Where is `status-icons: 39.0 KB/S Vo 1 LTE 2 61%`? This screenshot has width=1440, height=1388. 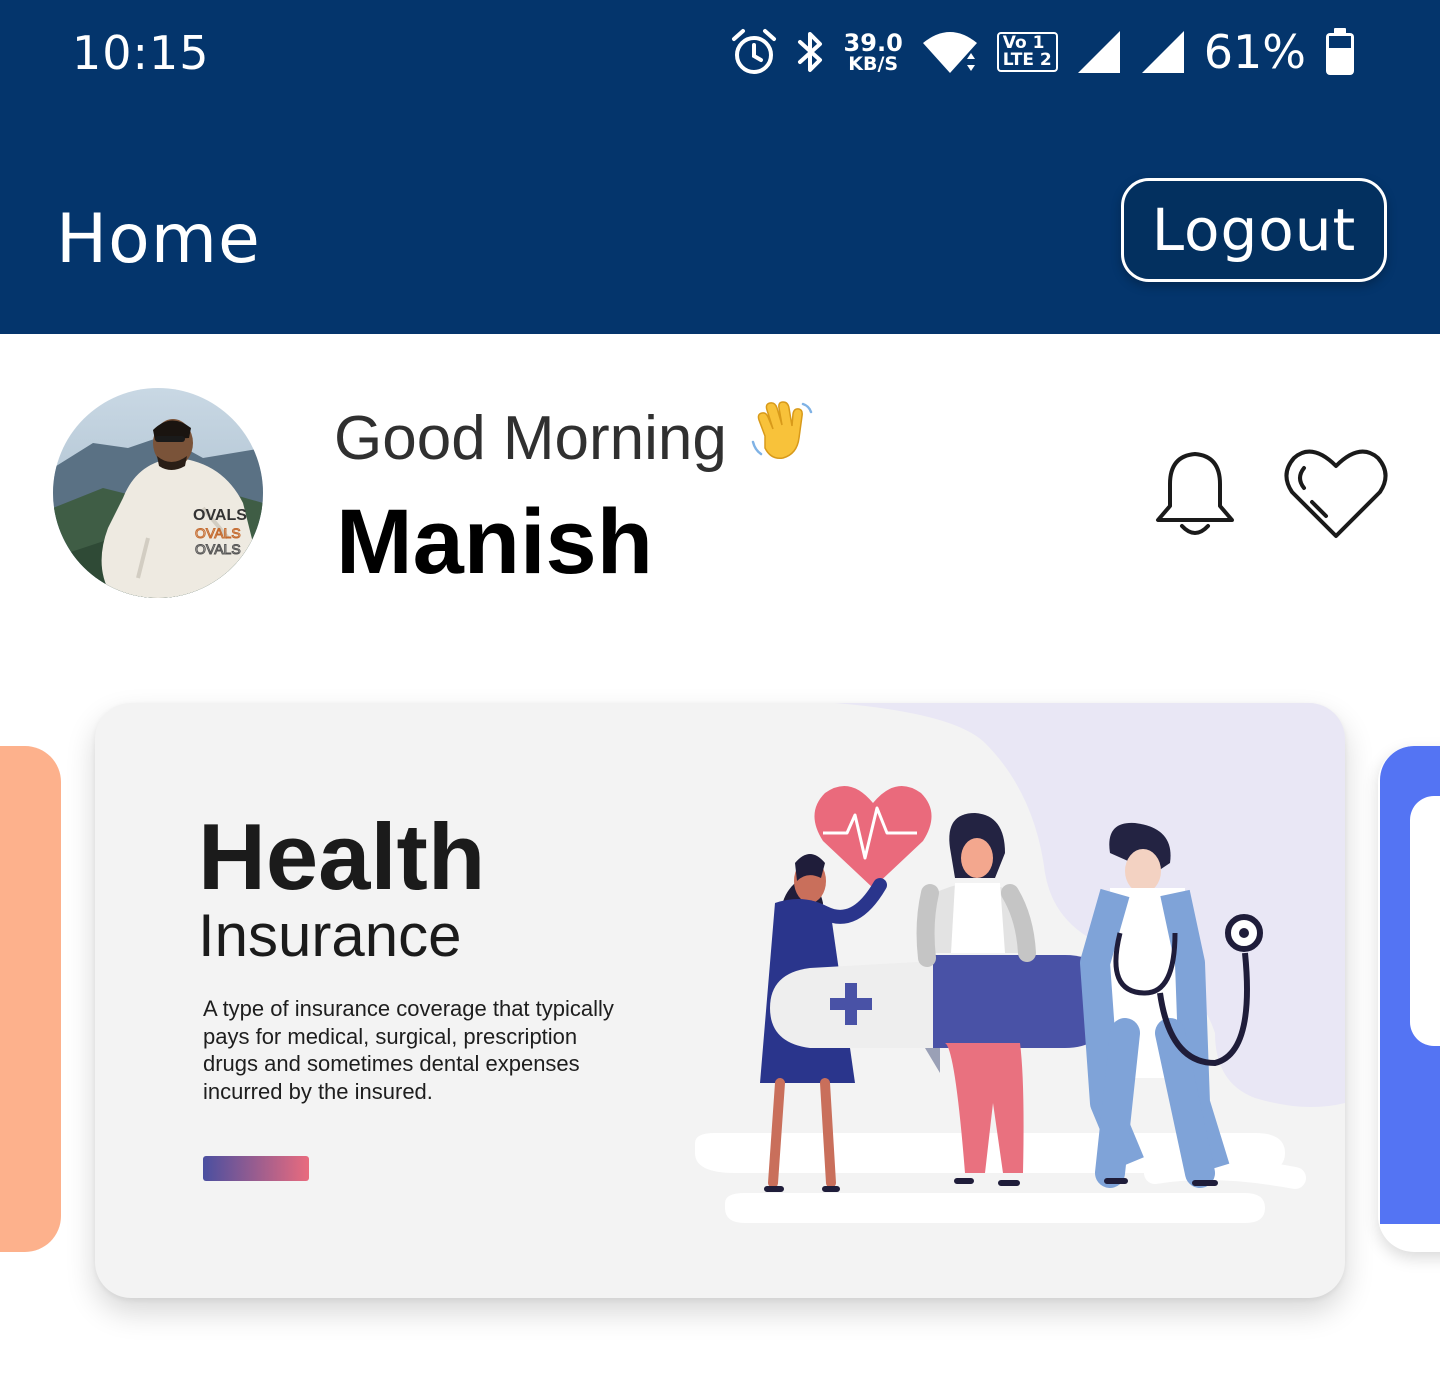 status-icons: 39.0 KB/S Vo 1 LTE 2 61% is located at coordinates (1043, 52).